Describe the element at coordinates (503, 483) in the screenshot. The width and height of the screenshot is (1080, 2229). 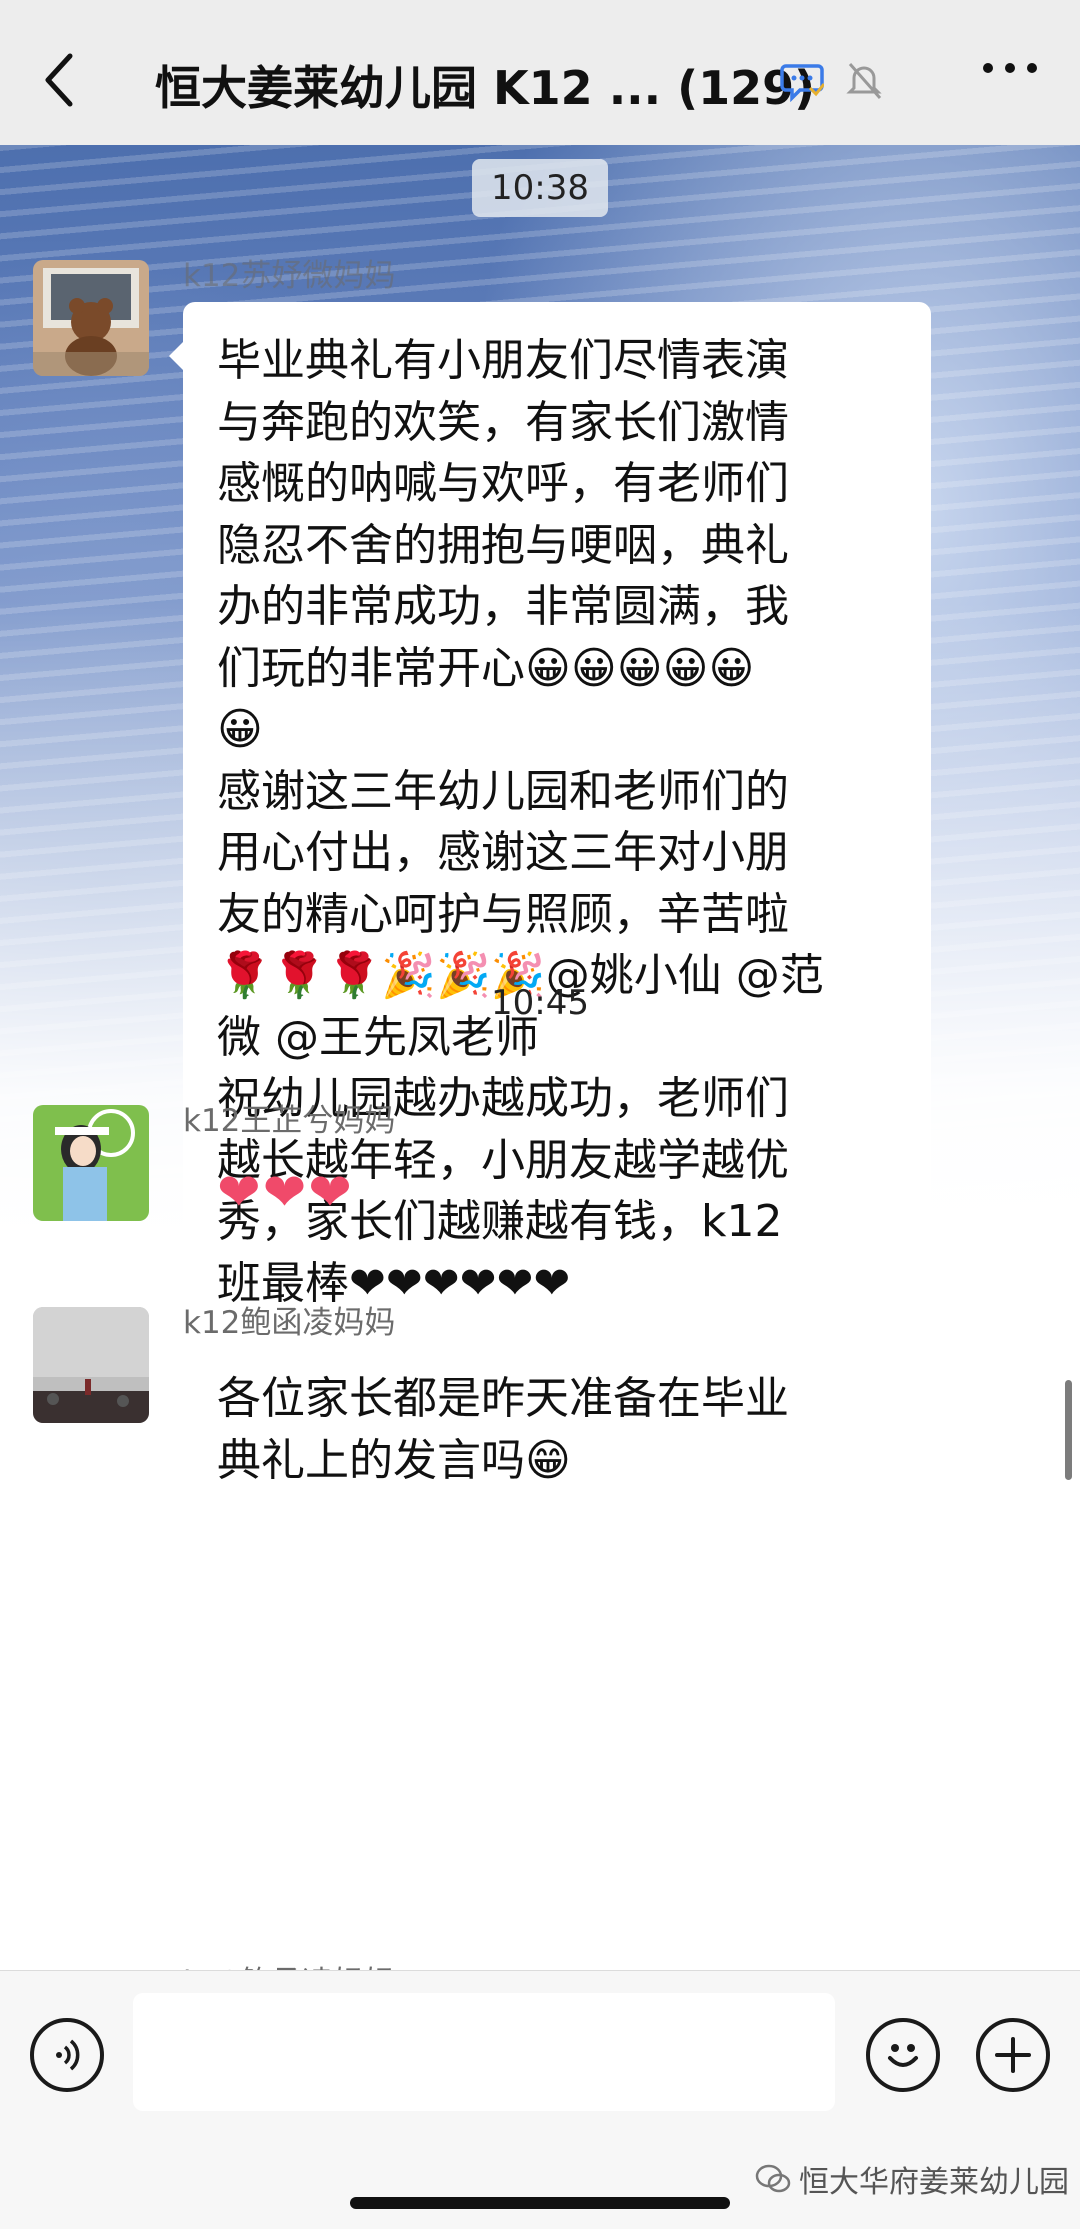
I see `message-line: 感慨的呐喊与欢呼，有老师们` at that location.